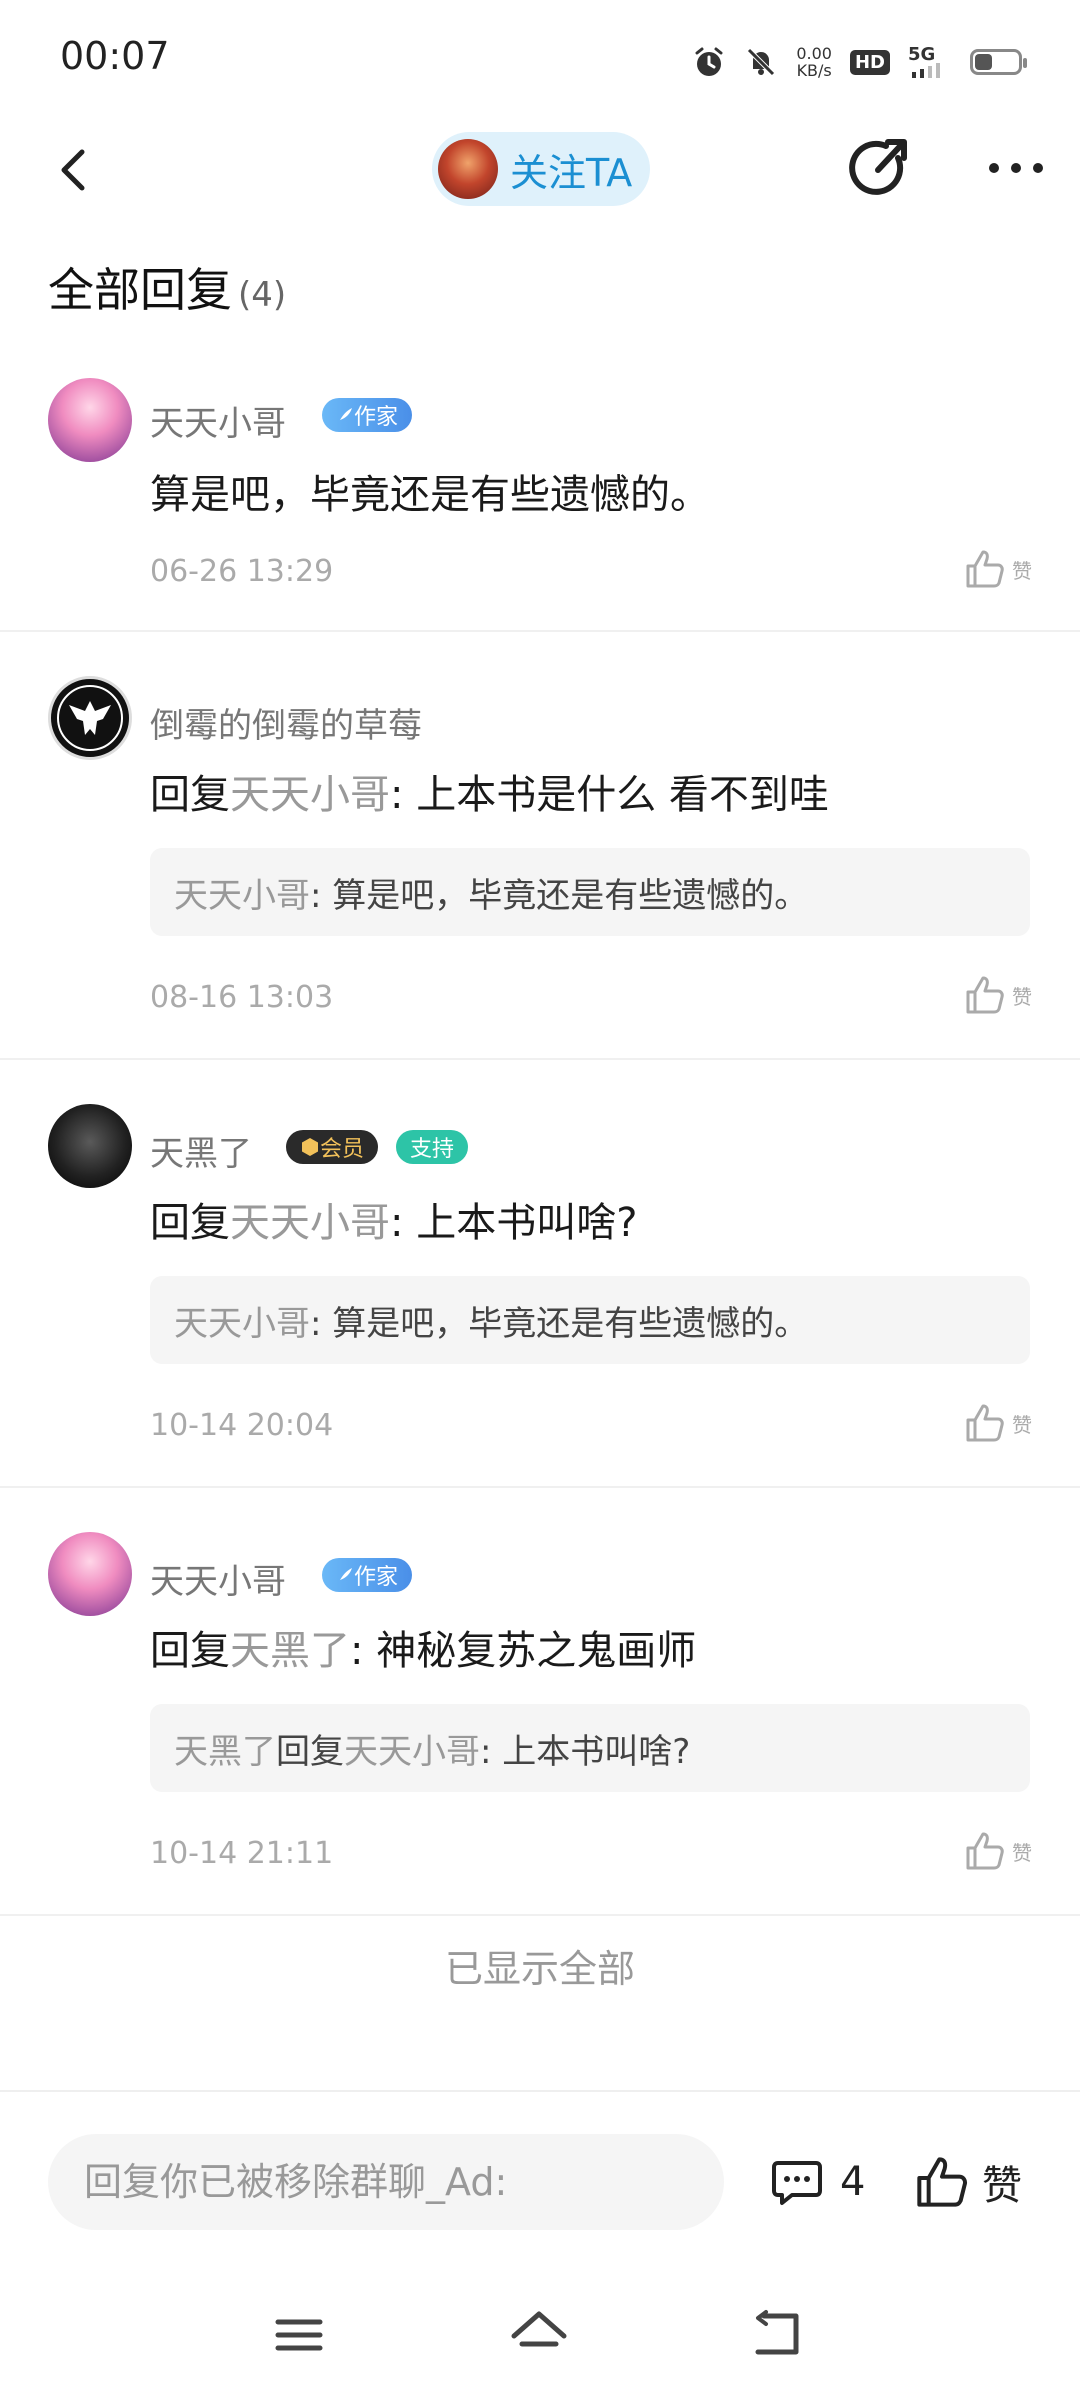 This screenshot has height=2400, width=1080. I want to click on comment-timestamp: 06-26 13:29, so click(242, 571).